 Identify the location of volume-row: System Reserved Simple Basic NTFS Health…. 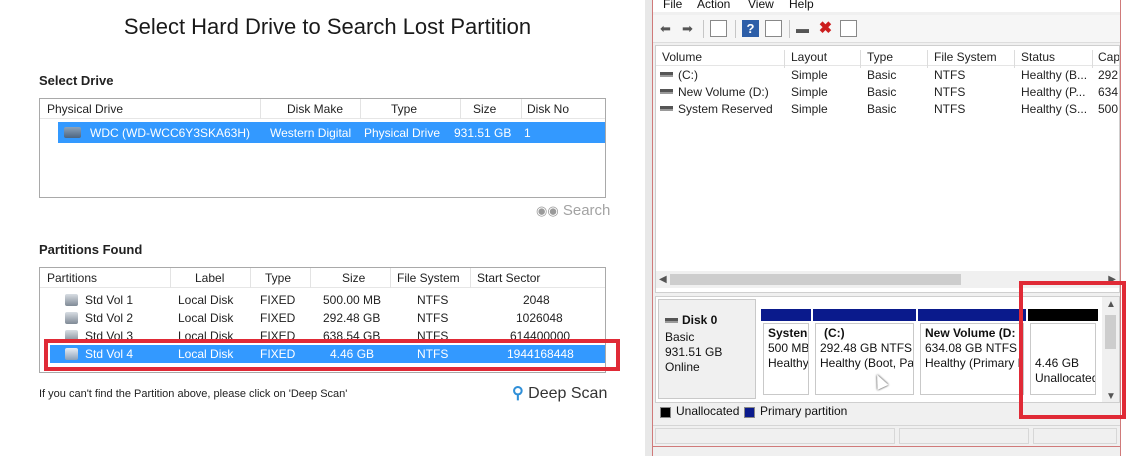
(887, 109).